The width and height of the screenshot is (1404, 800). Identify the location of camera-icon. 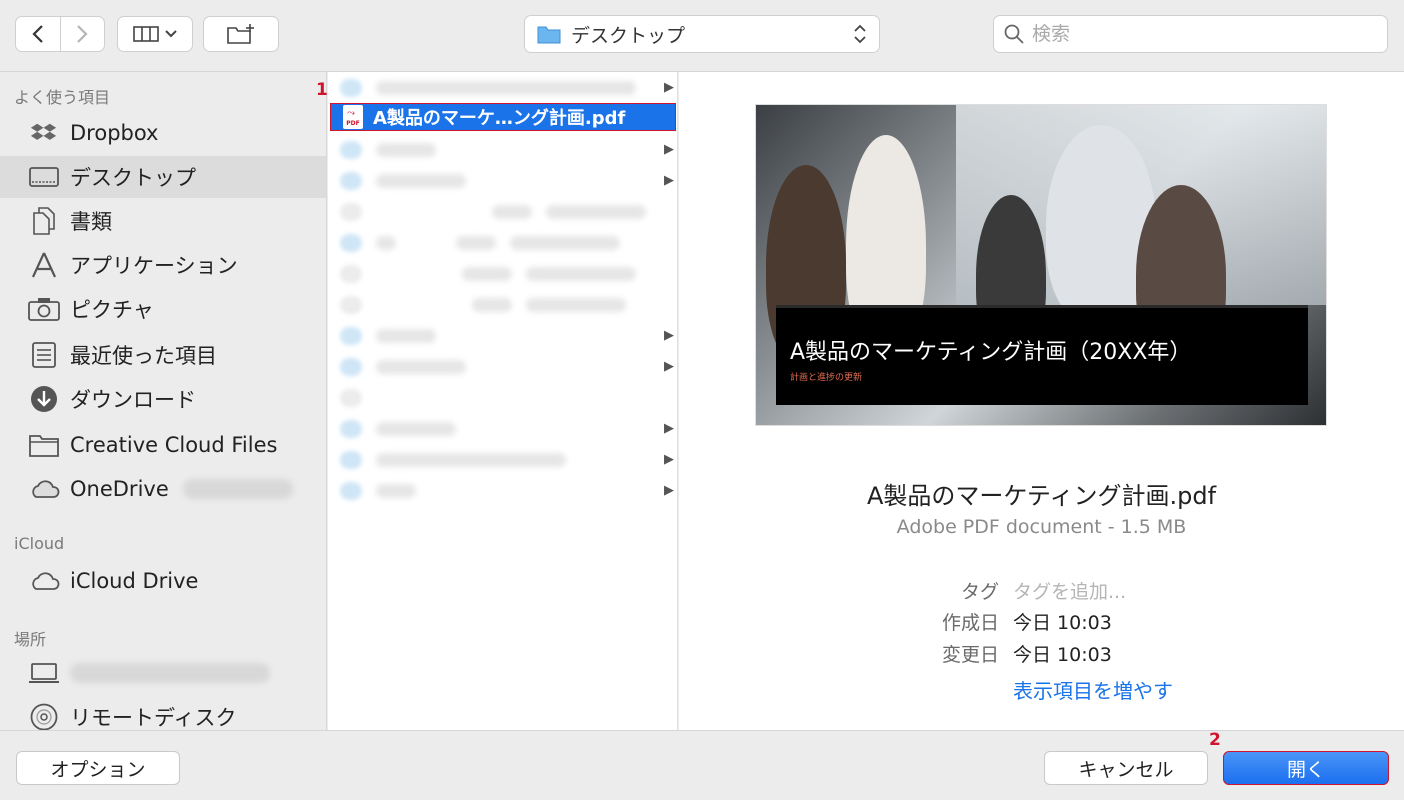
(44, 309).